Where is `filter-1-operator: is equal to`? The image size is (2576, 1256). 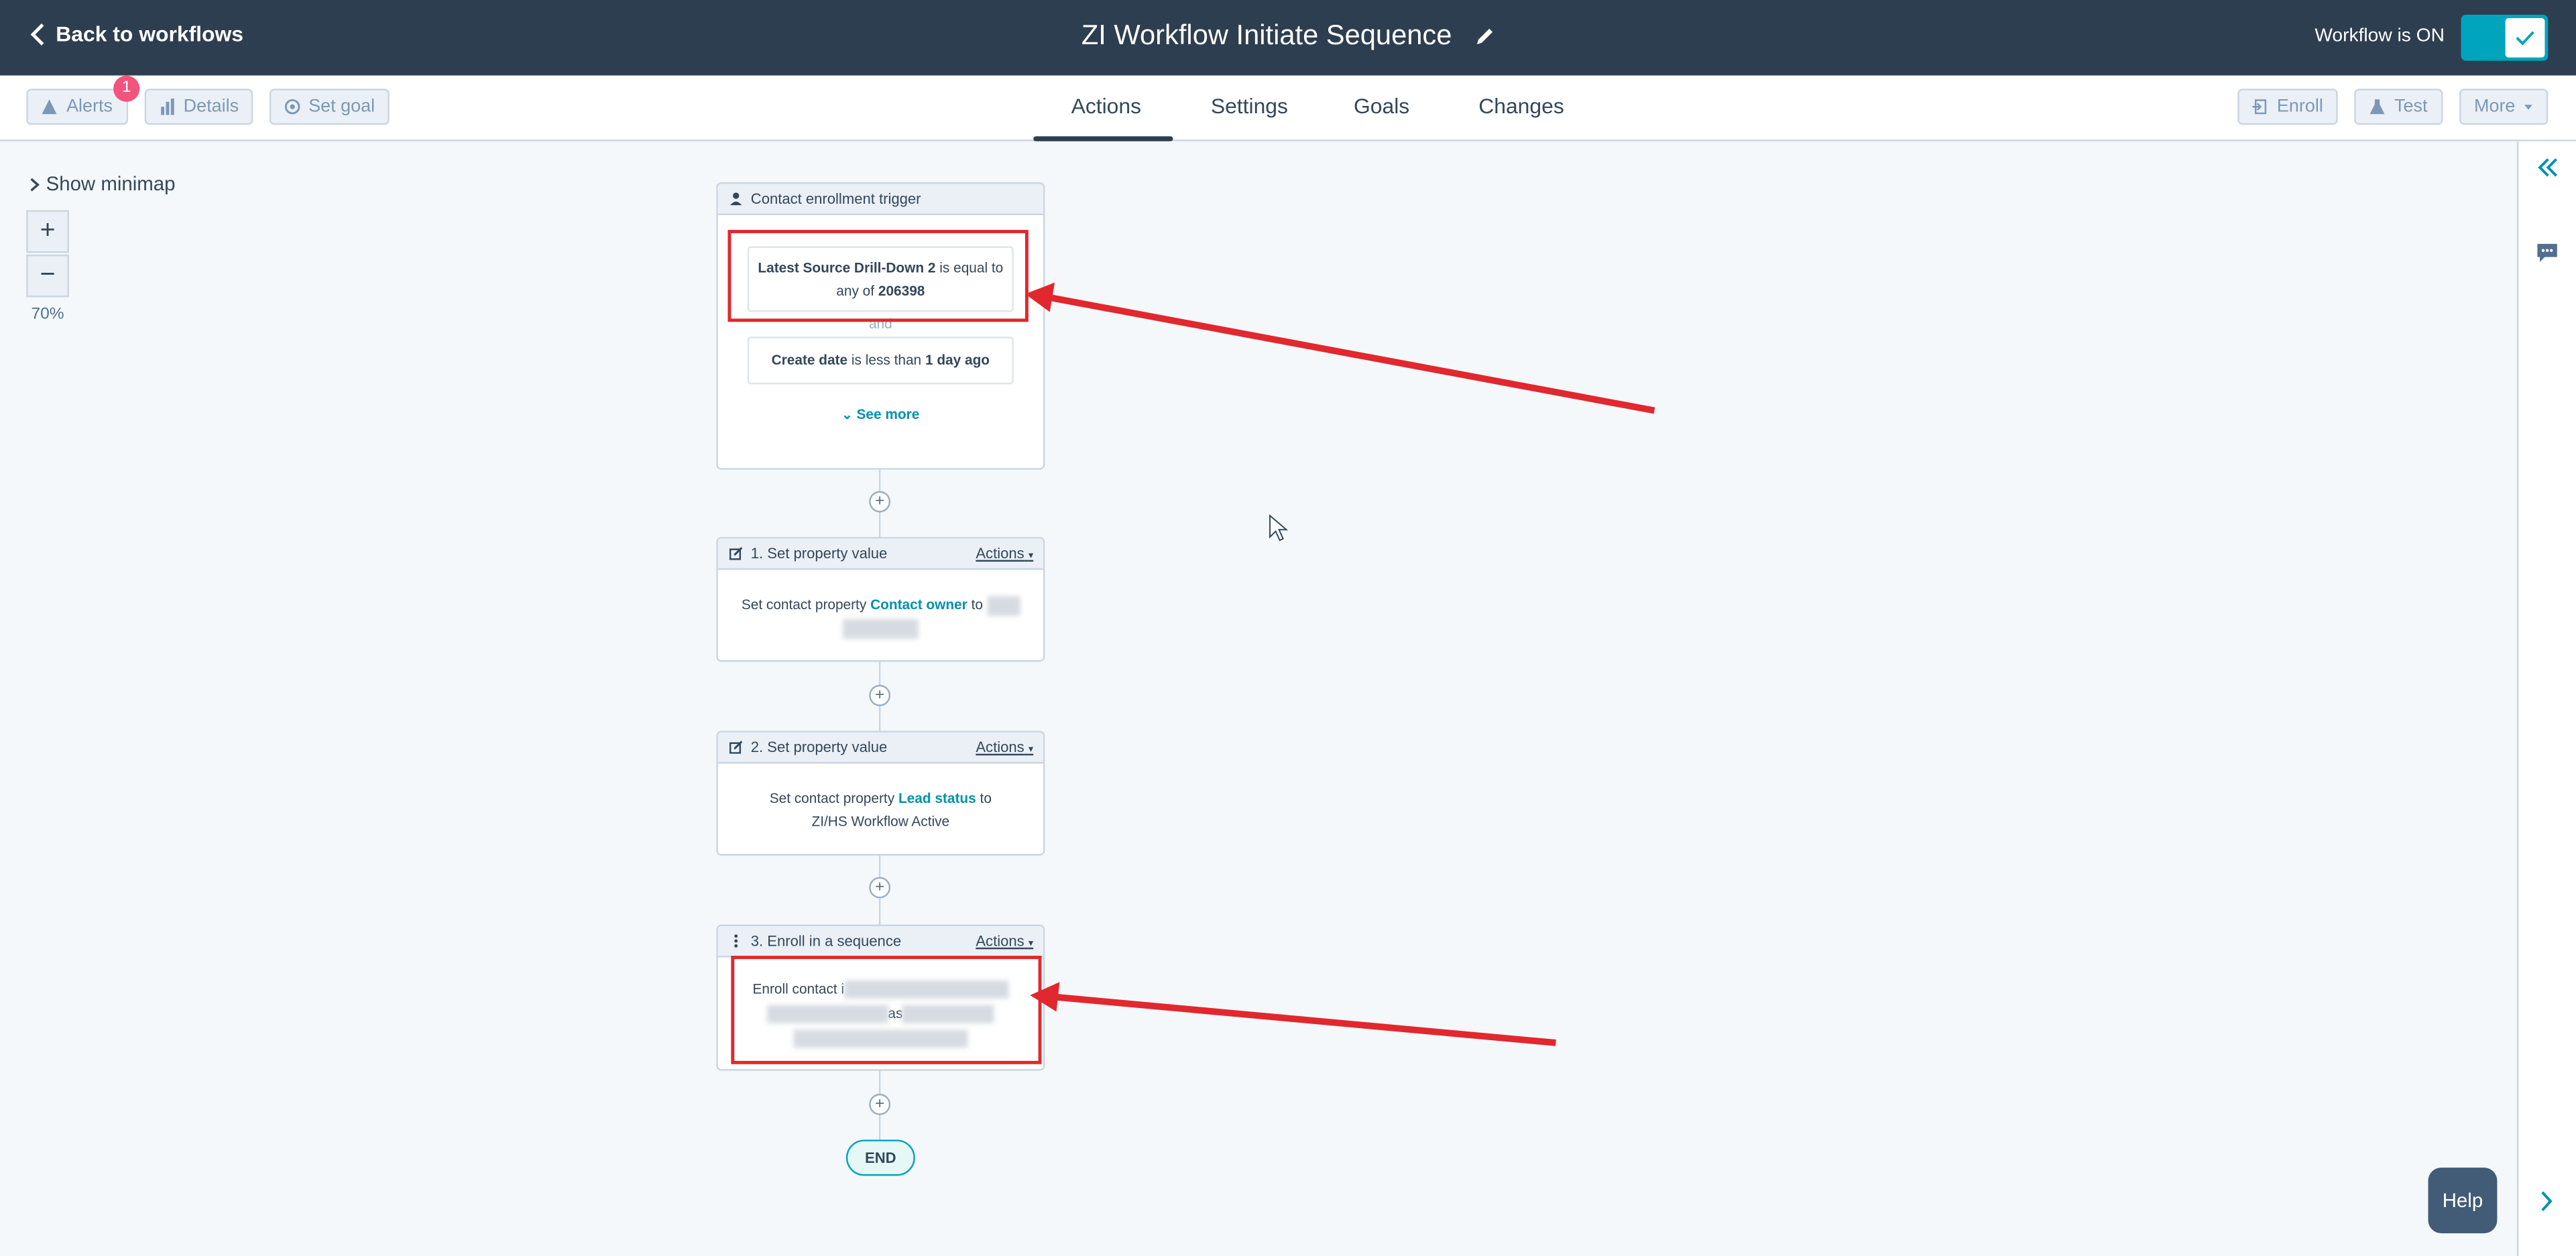
filter-1-operator: is equal to is located at coordinates (971, 267).